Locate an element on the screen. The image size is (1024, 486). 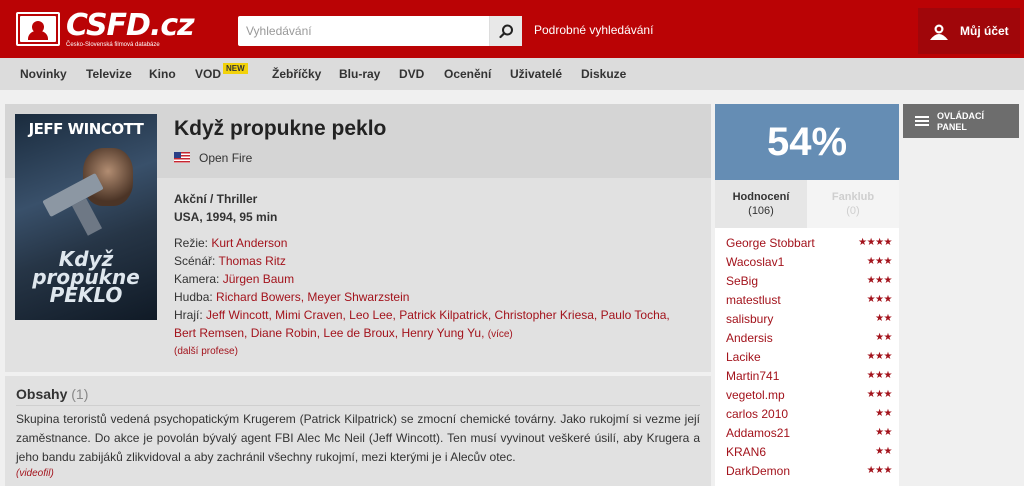
credit-director: Režie: Kurt Anderson is located at coordinates (230, 243).